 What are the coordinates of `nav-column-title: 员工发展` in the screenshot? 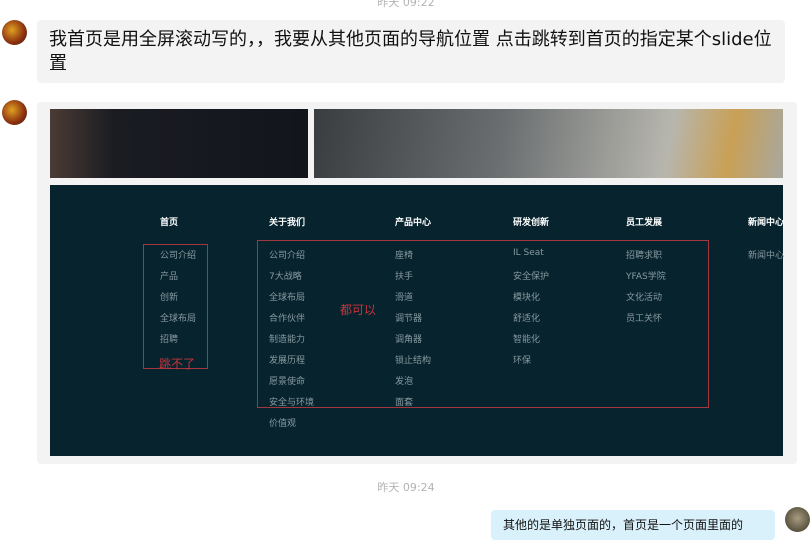 It's located at (646, 221).